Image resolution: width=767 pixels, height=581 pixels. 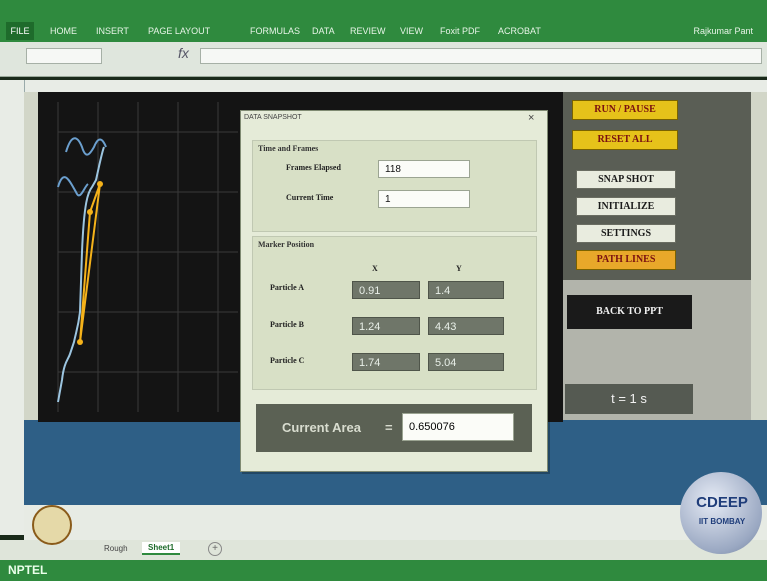 What do you see at coordinates (287, 287) in the screenshot?
I see `particle-a-label: Particle A` at bounding box center [287, 287].